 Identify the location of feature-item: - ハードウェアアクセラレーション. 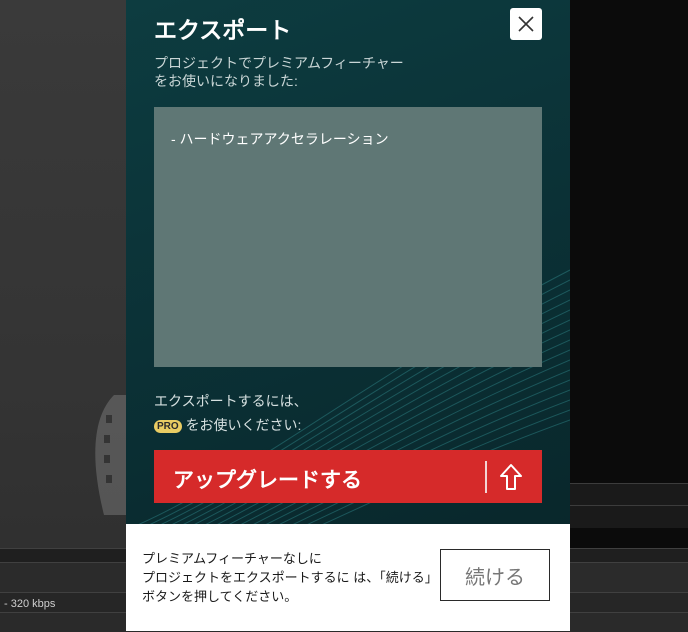
(280, 139).